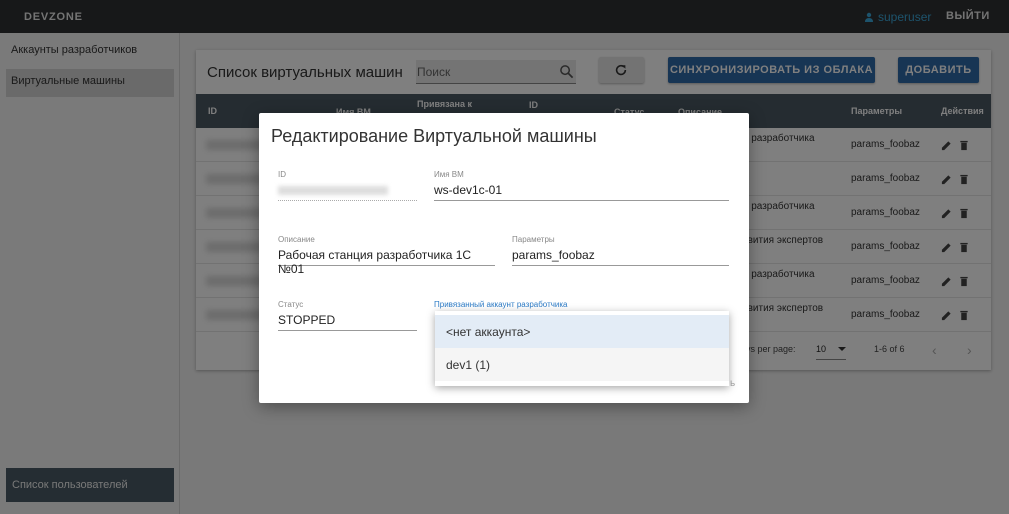 Image resolution: width=1009 pixels, height=514 pixels. Describe the element at coordinates (333, 190) in the screenshot. I see `blurred-id-value` at that location.